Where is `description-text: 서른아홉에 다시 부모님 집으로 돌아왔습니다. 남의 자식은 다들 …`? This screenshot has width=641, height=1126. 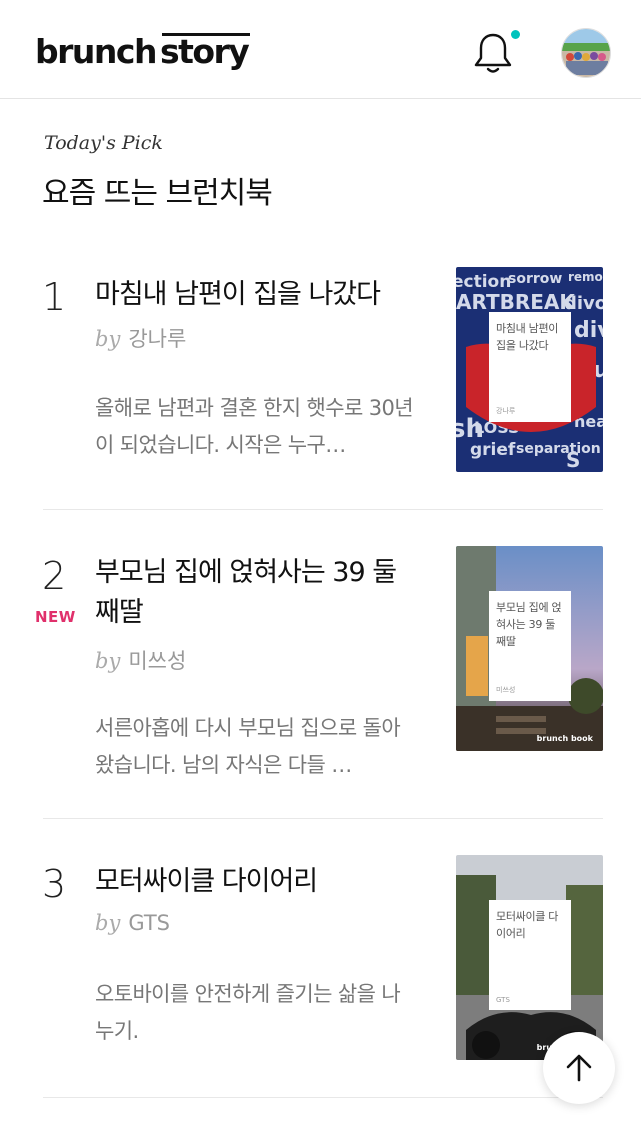 description-text: 서른아홉에 다시 부모님 집으로 돌아왔습니다. 남의 자식은 다들 … is located at coordinates (248, 746).